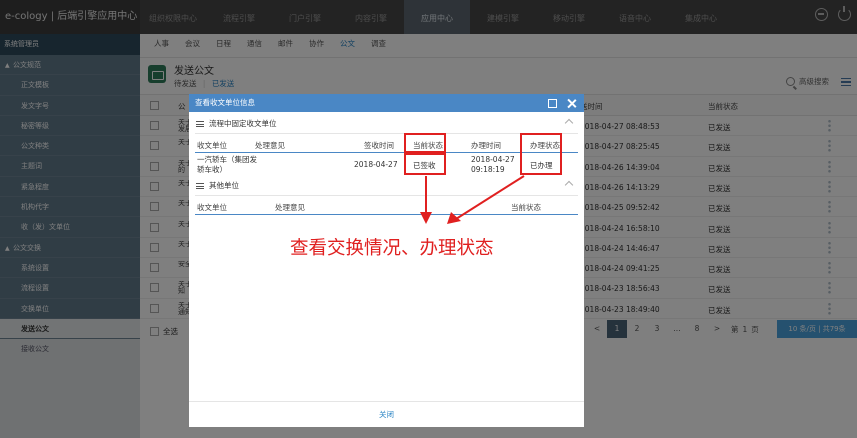  I want to click on annotation-arrows, so click(472, 199).